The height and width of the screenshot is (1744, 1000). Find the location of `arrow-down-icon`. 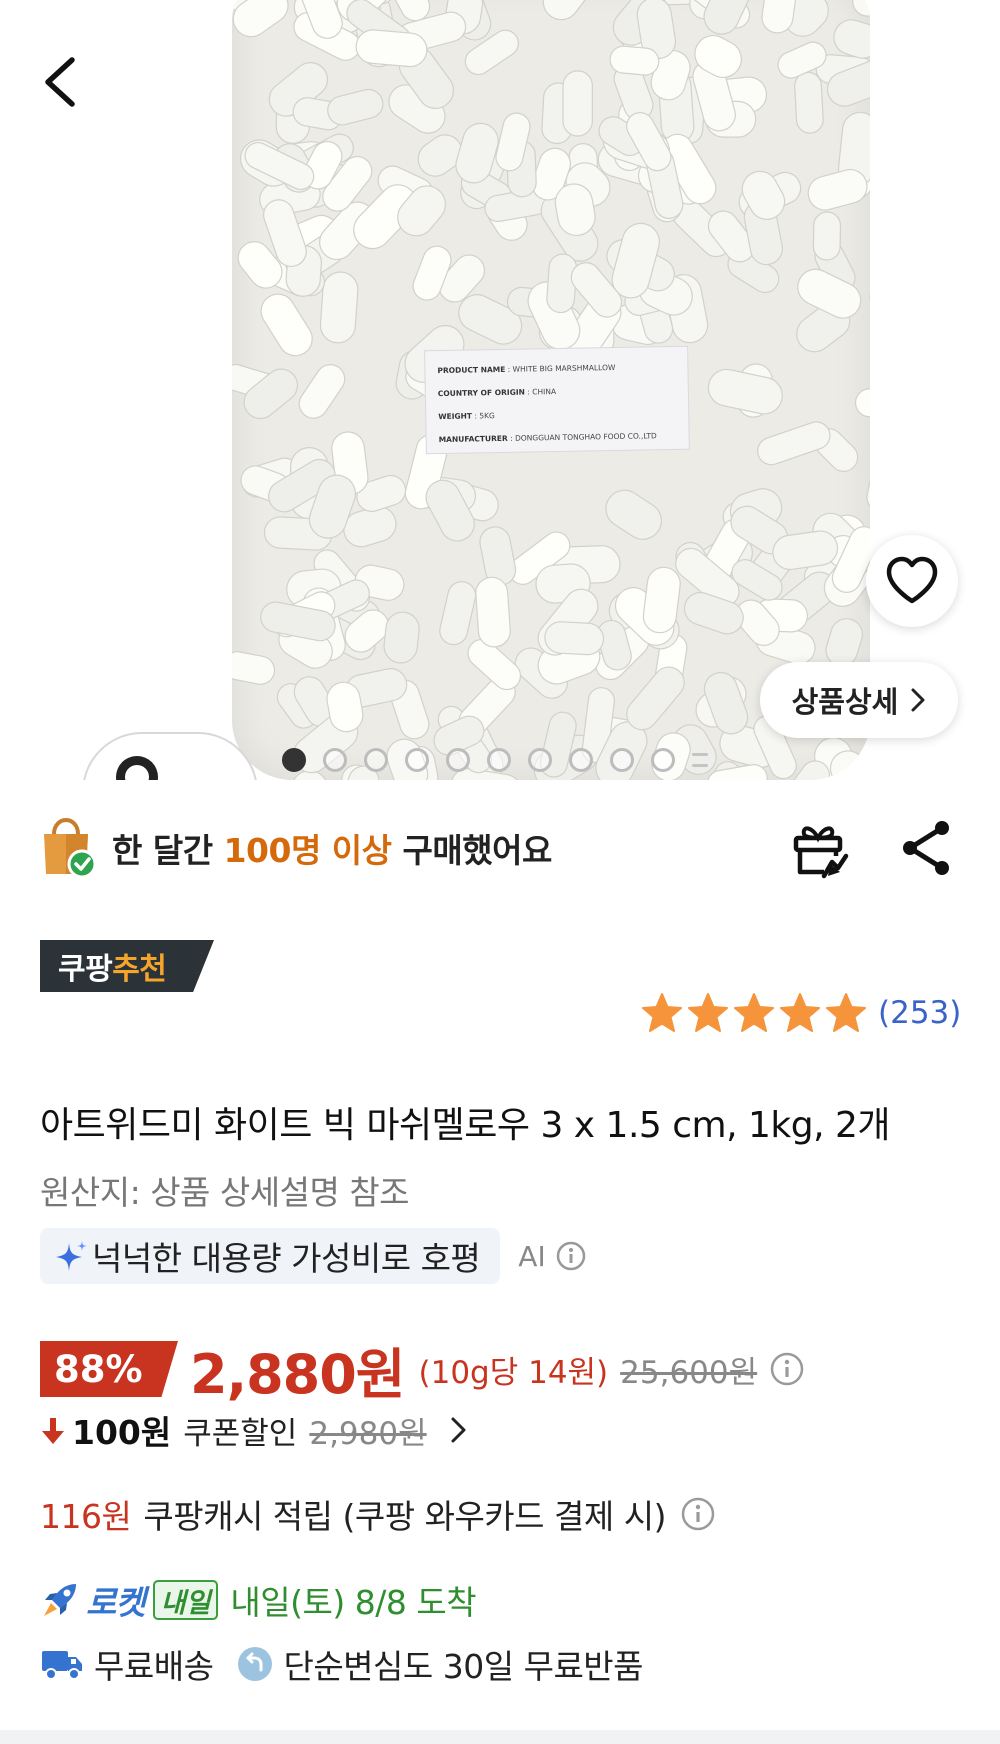

arrow-down-icon is located at coordinates (53, 1431).